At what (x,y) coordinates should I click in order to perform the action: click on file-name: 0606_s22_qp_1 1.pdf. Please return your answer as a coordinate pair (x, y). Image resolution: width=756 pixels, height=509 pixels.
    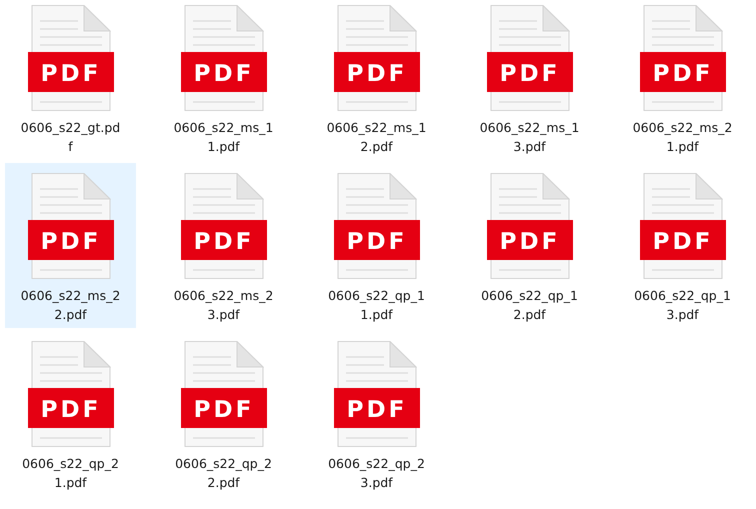
    Looking at the image, I should click on (376, 305).